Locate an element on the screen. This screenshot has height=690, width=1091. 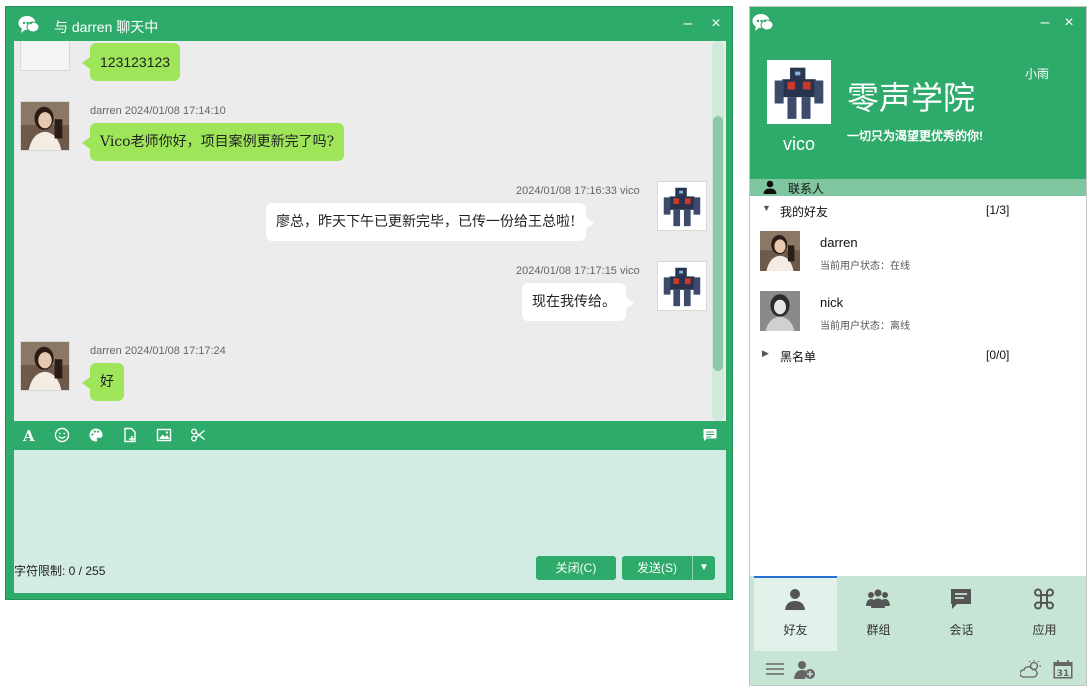
group-count: [0/0] is located at coordinates (998, 355).